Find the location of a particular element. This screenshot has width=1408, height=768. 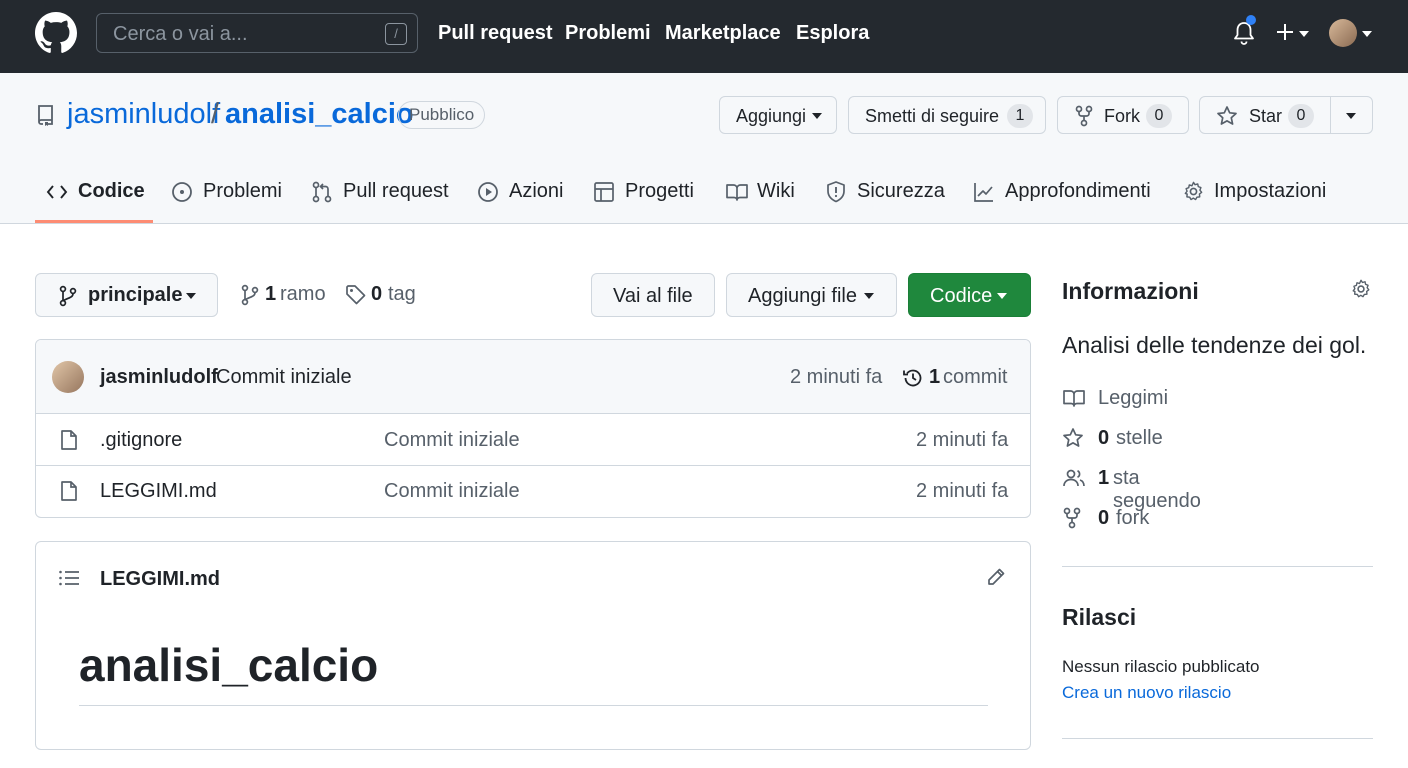

pull-request-icon is located at coordinates (322, 192).